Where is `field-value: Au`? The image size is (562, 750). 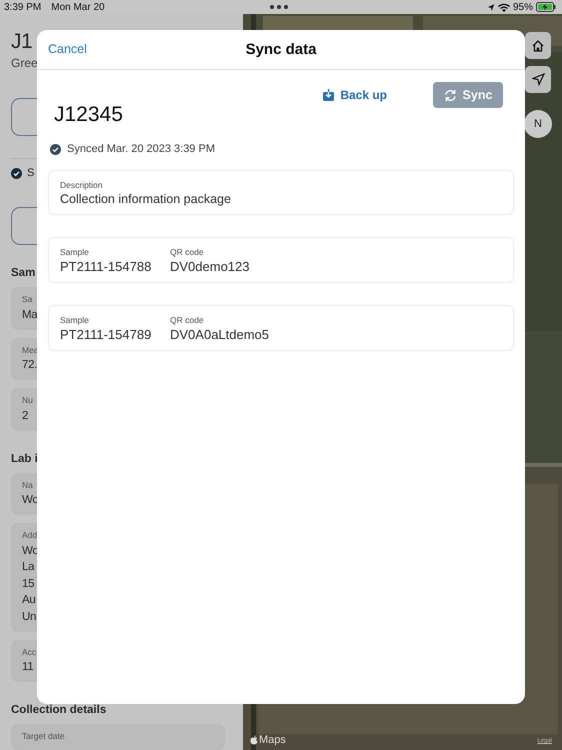 field-value: Au is located at coordinates (29, 600).